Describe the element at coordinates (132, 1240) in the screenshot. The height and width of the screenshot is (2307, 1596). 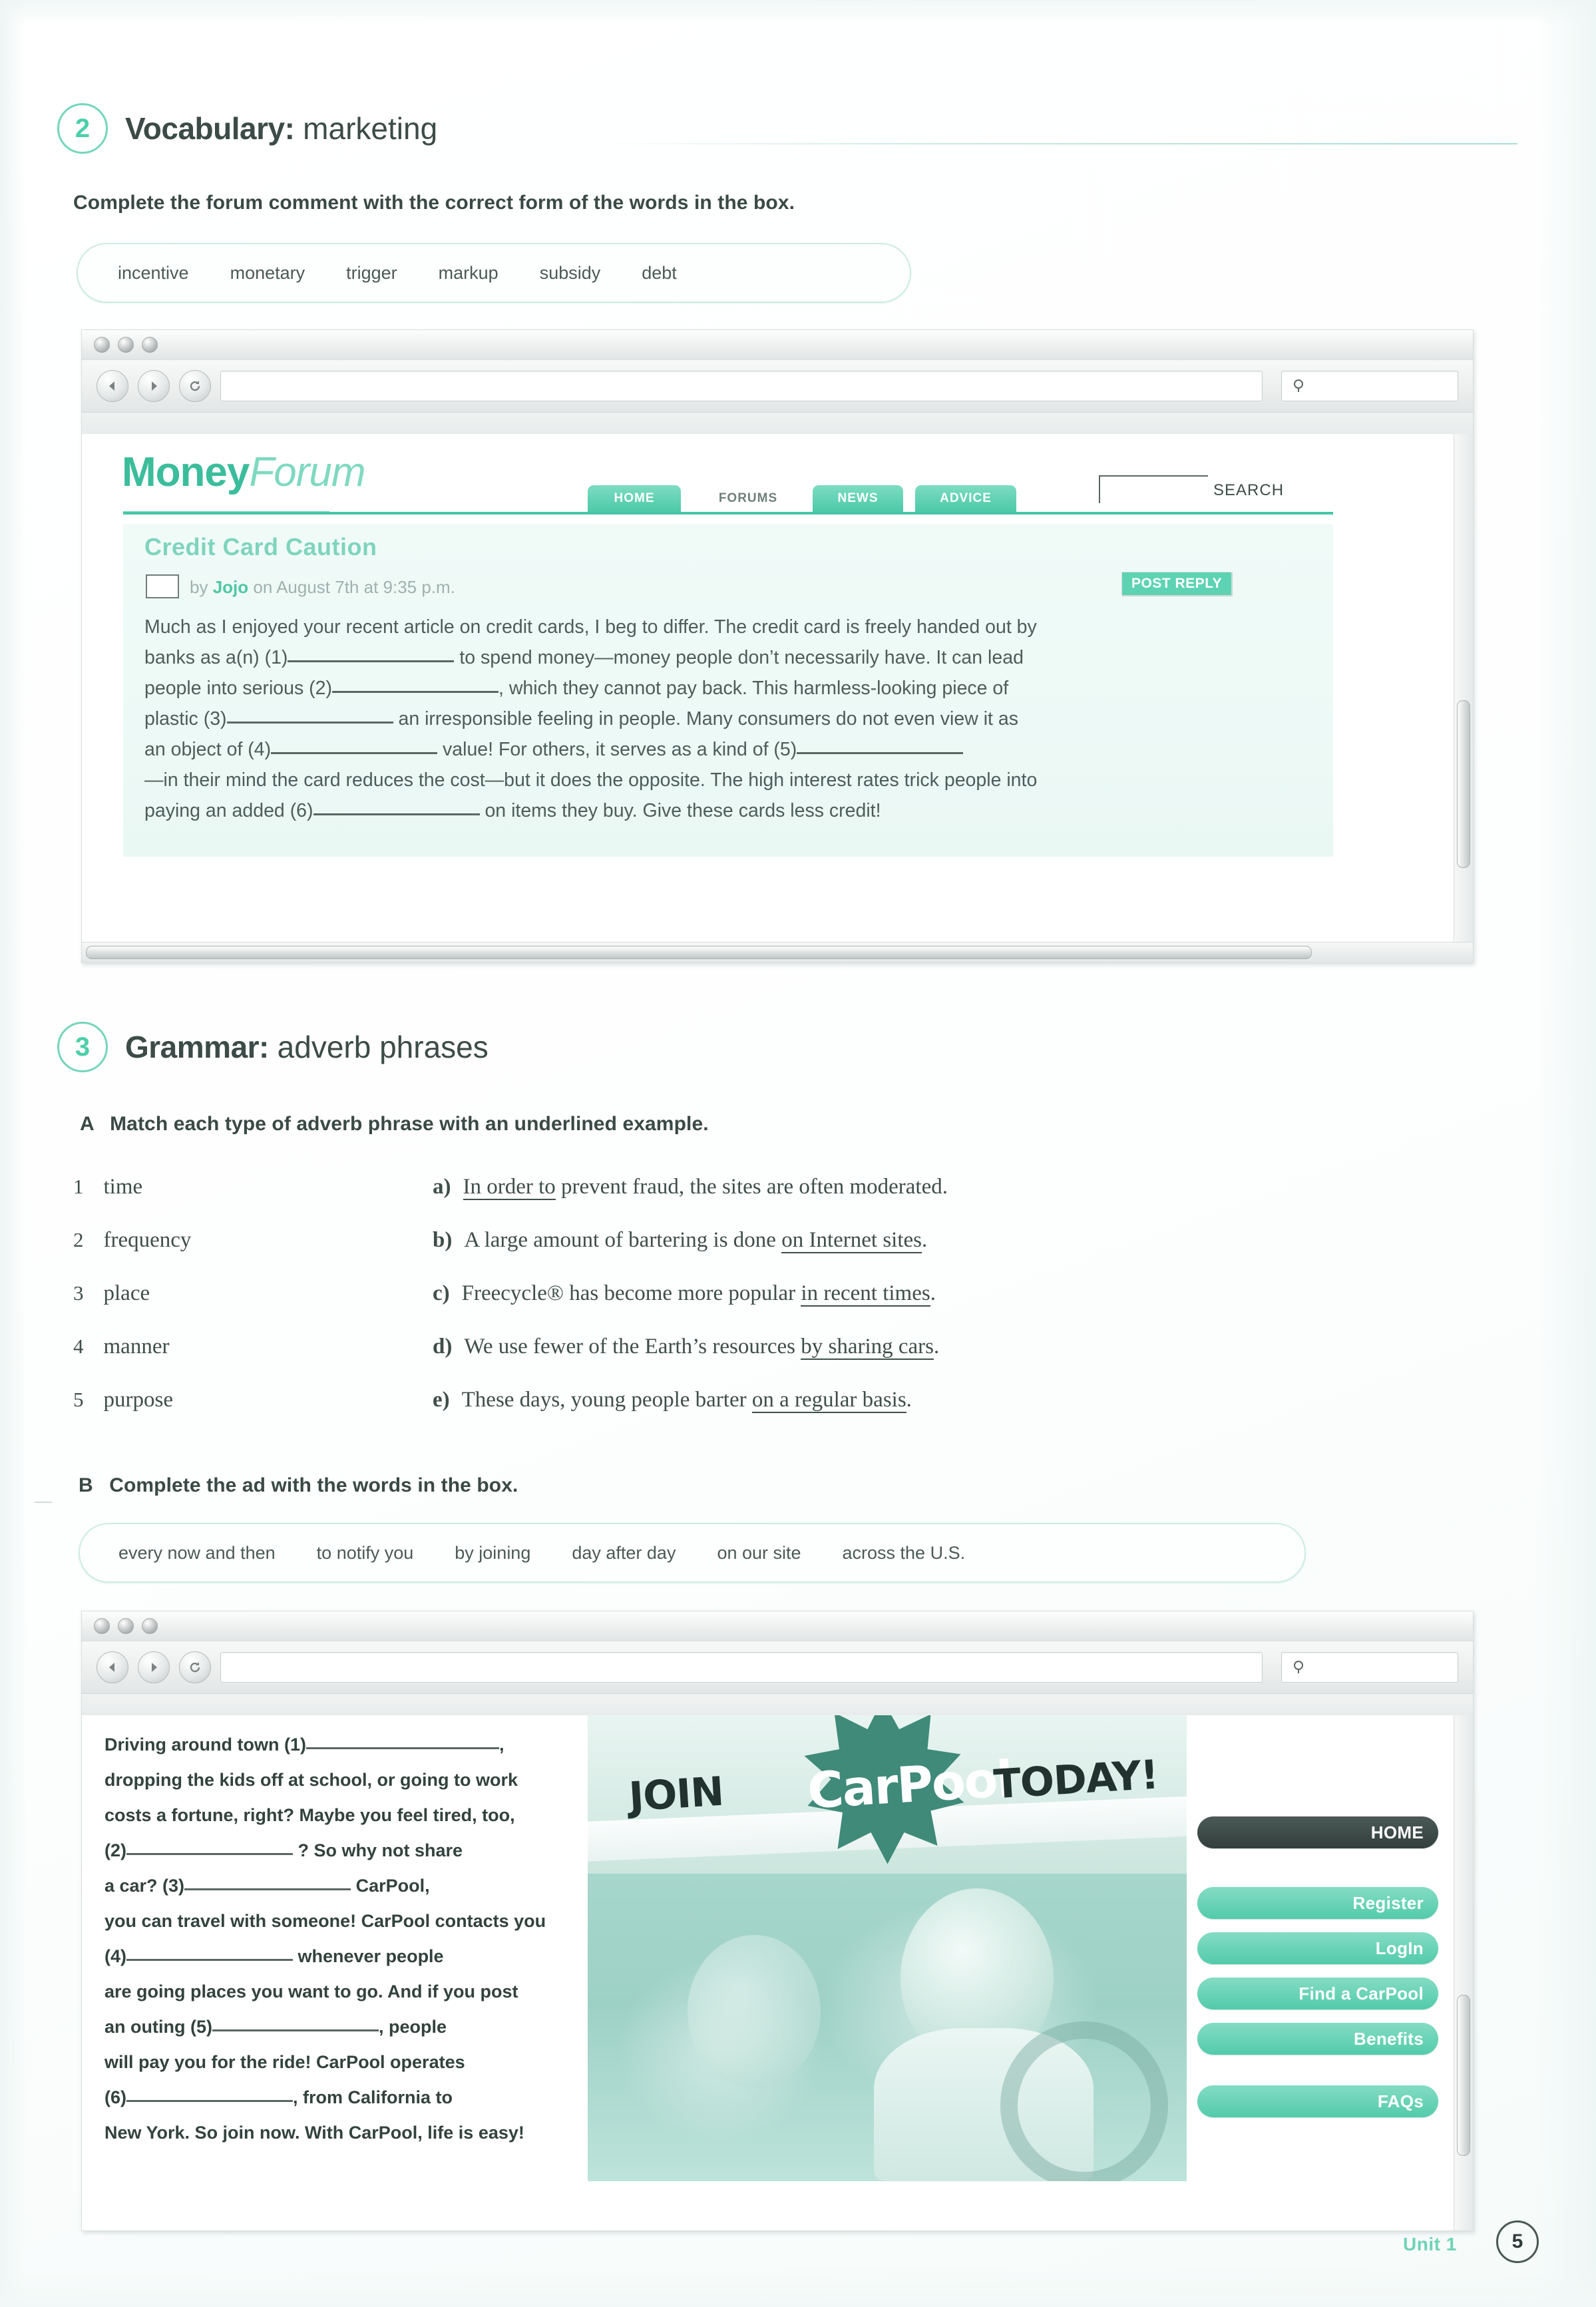
I see `match-left-item: 2 frequency` at that location.